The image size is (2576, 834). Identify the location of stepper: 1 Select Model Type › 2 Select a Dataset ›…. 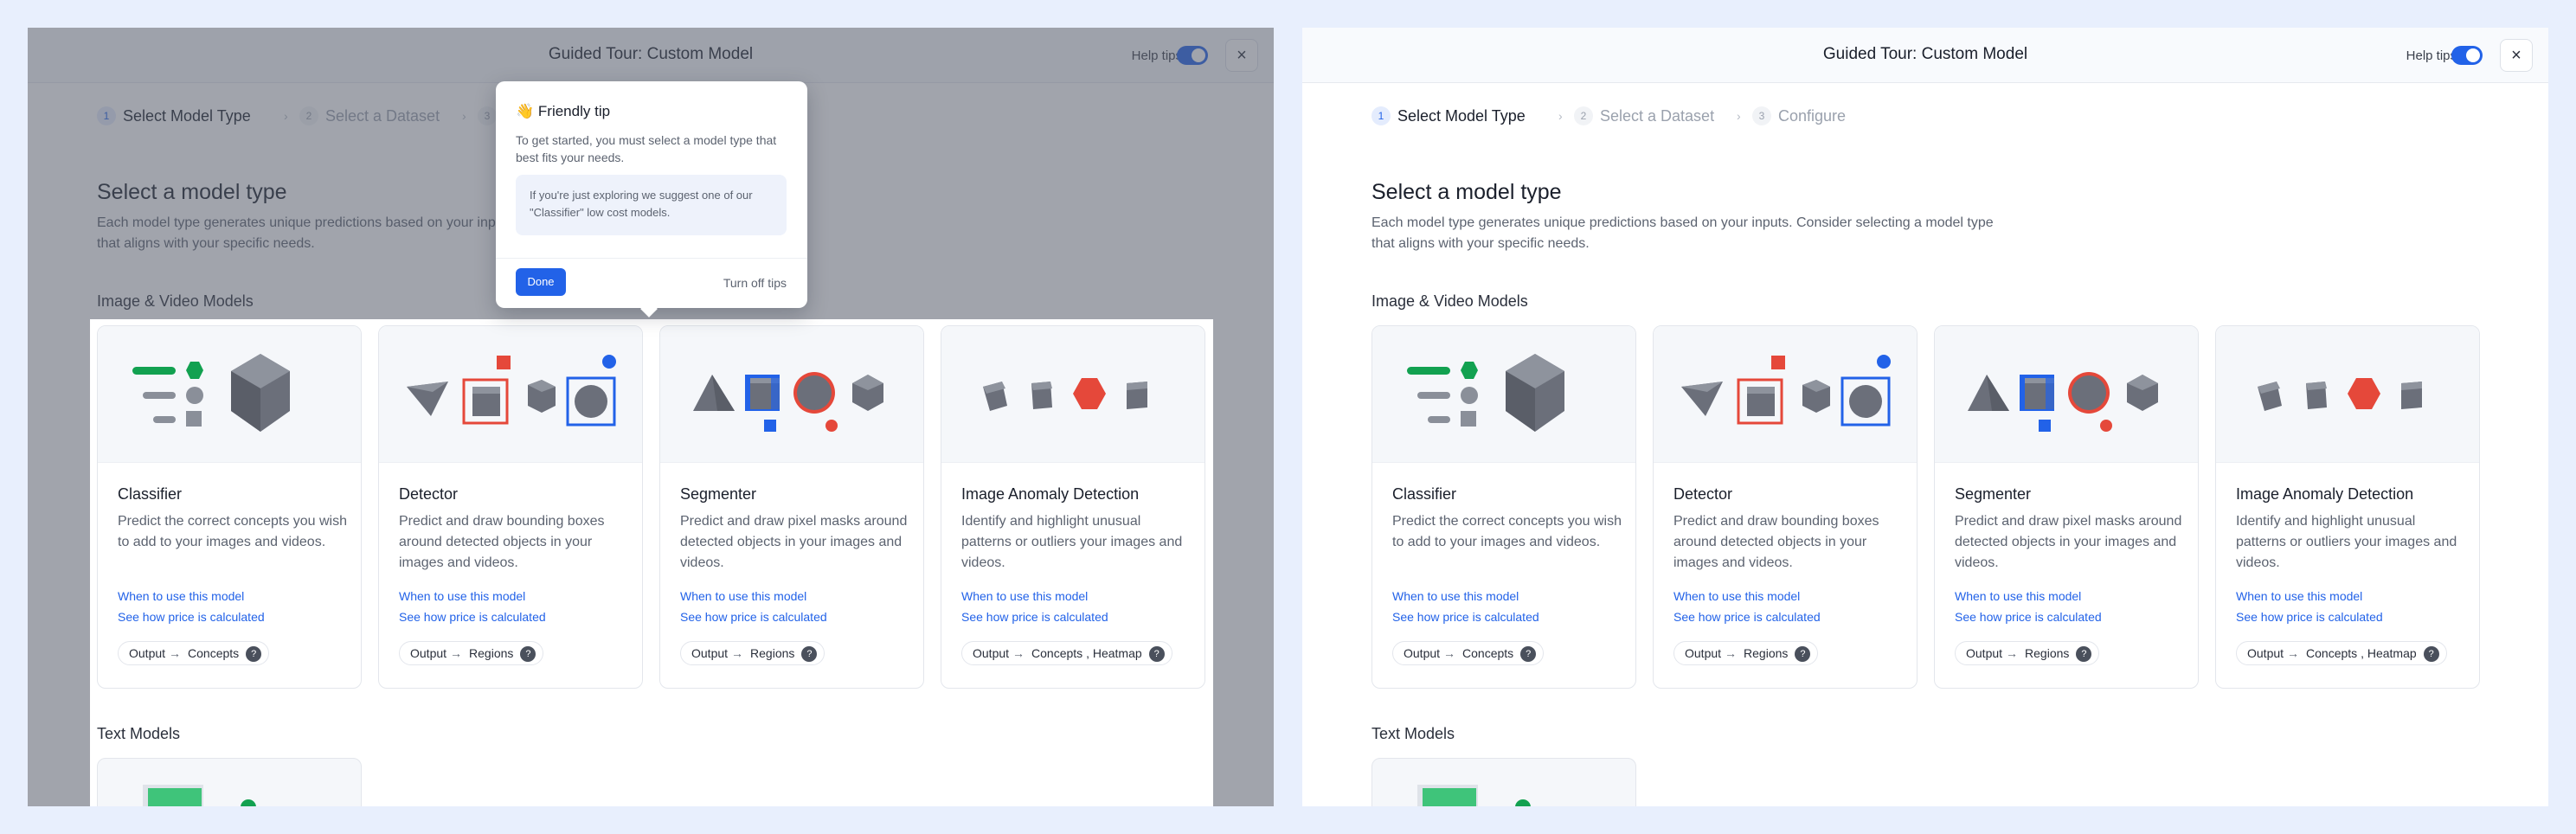
(1761, 116).